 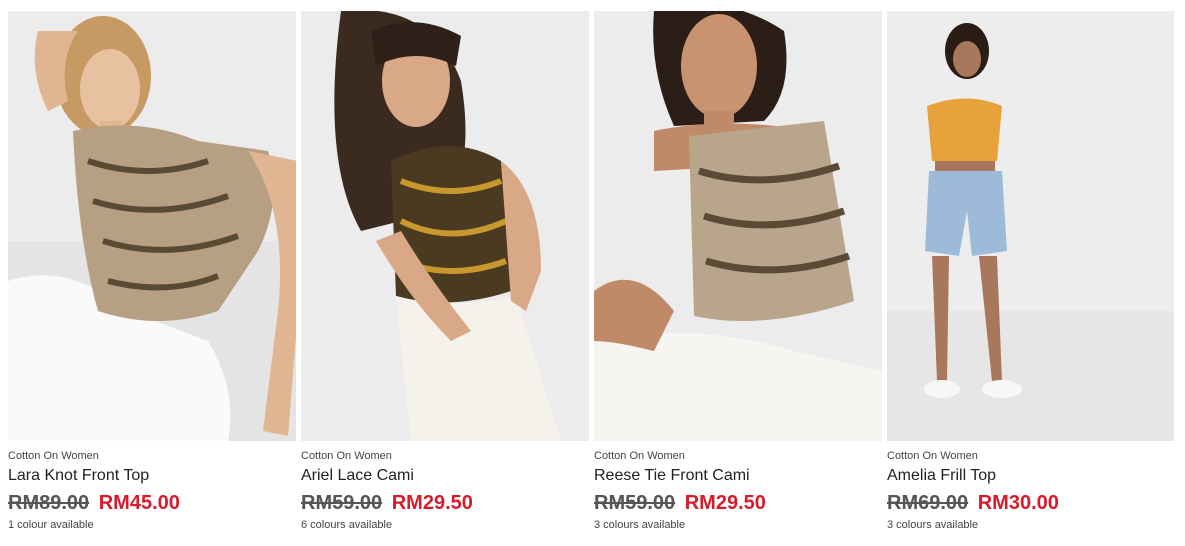 I want to click on colours-available: 1 colour available, so click(x=152, y=525).